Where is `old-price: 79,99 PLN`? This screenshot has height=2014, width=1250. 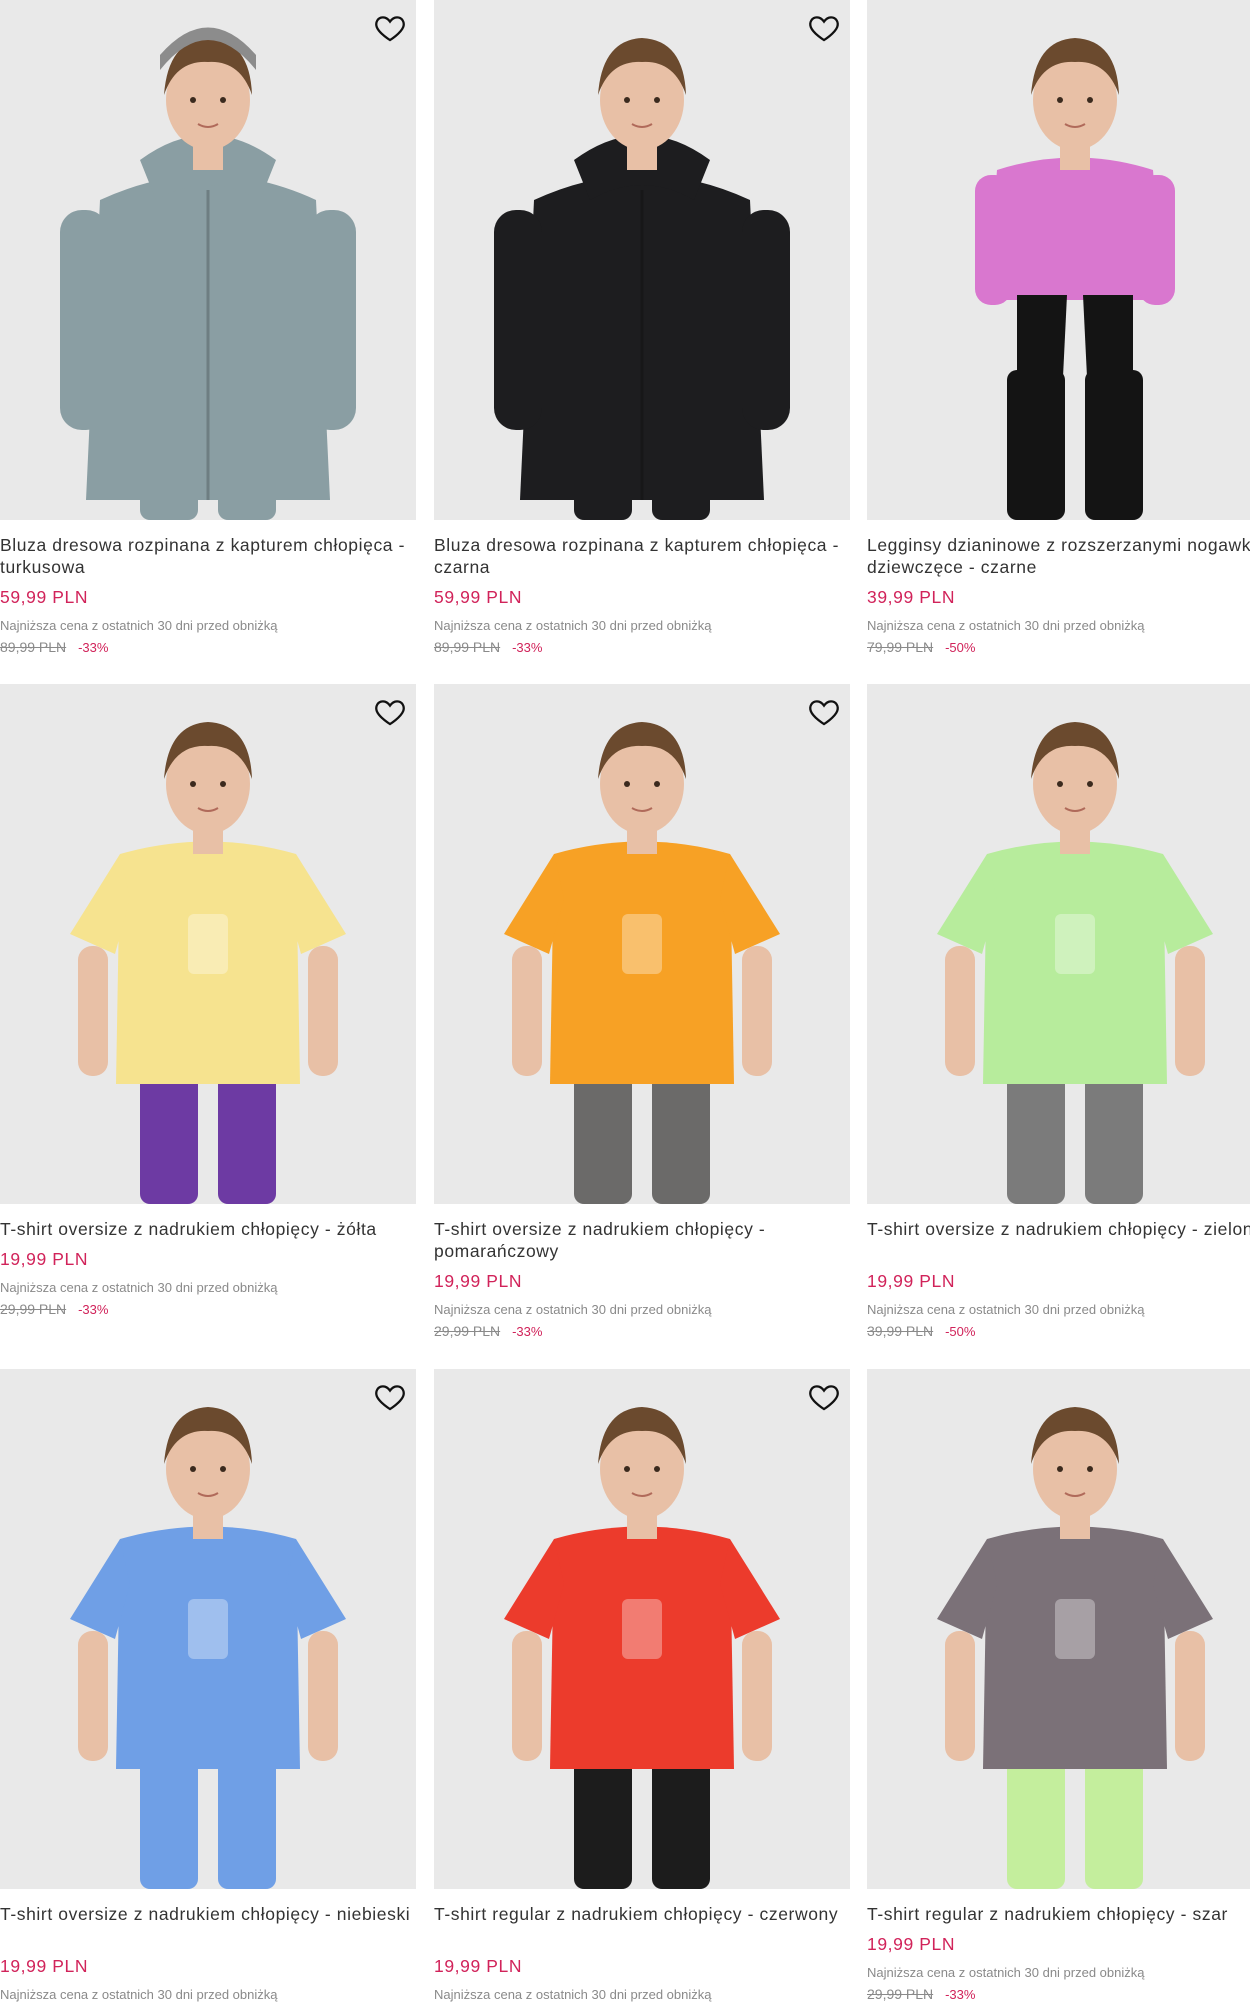 old-price: 79,99 PLN is located at coordinates (900, 647).